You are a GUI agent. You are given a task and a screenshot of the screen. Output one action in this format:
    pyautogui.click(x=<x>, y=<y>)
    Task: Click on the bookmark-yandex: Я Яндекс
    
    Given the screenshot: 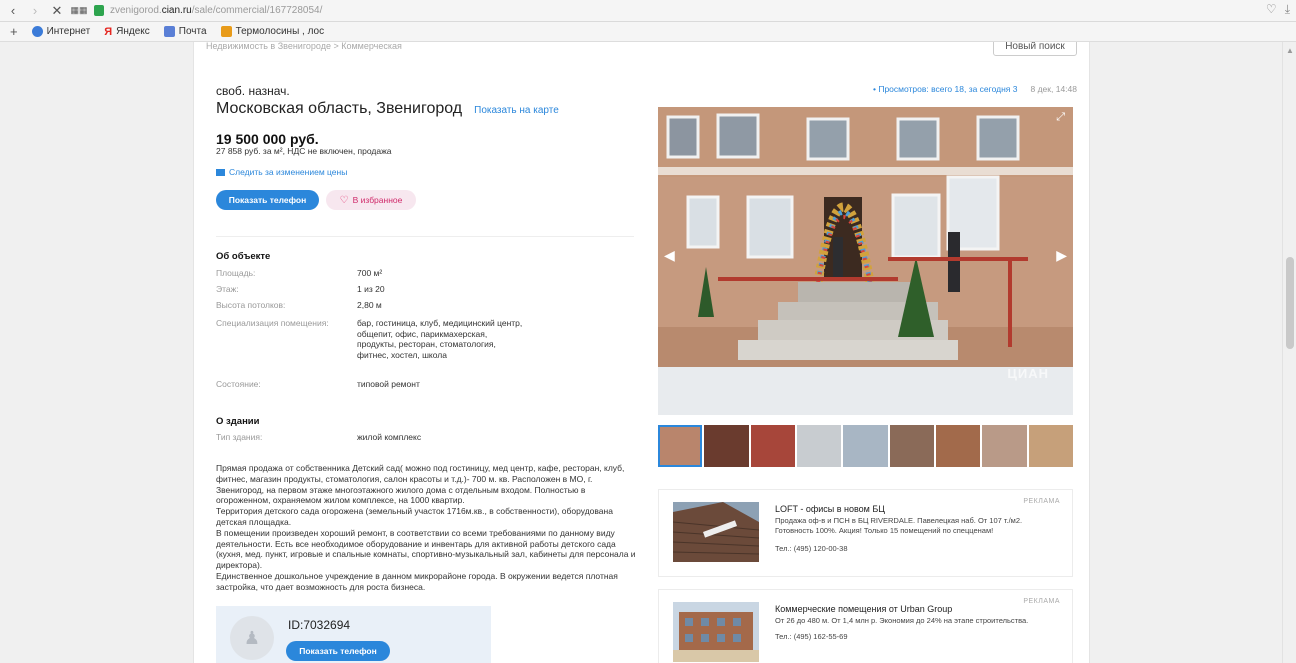 What is the action you would take?
    pyautogui.click(x=127, y=32)
    